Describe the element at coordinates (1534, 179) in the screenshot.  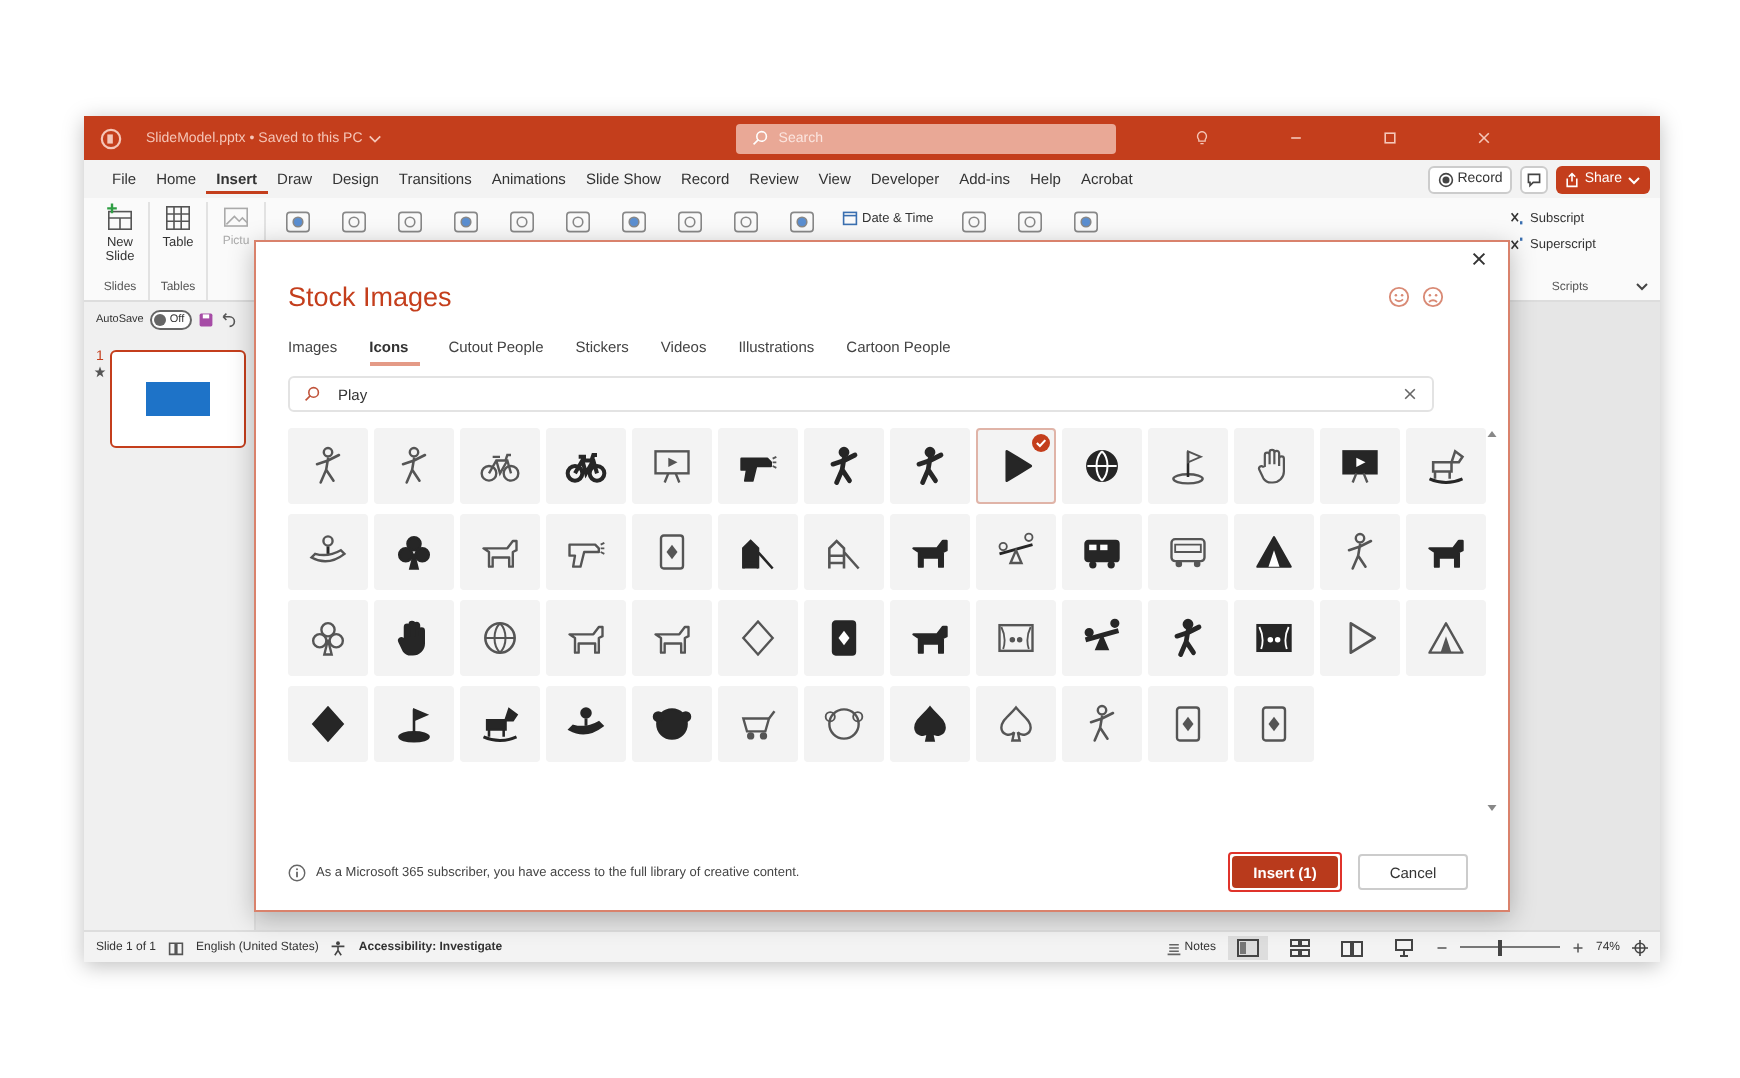
I see `comments-button` at that location.